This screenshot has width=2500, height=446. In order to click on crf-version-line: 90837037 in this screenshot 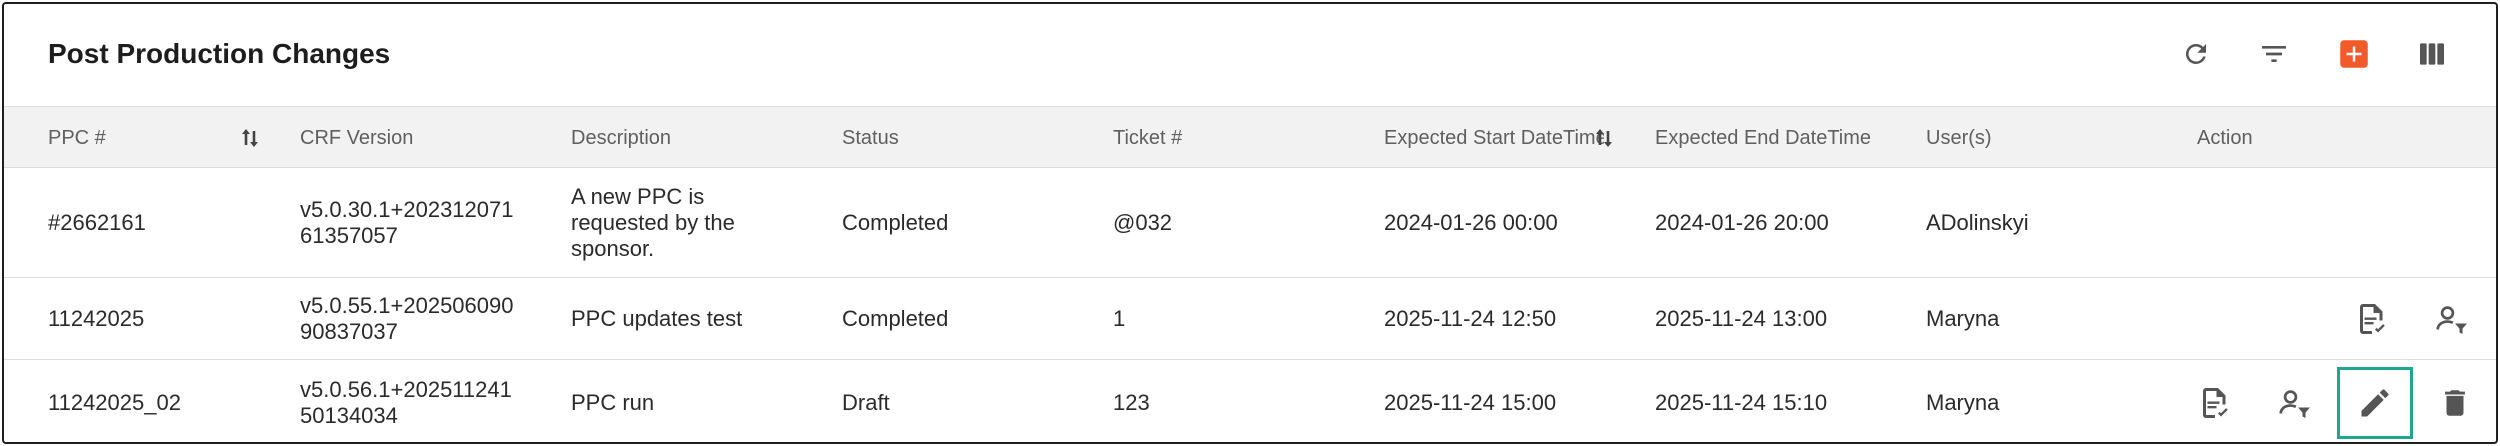, I will do `click(349, 331)`.